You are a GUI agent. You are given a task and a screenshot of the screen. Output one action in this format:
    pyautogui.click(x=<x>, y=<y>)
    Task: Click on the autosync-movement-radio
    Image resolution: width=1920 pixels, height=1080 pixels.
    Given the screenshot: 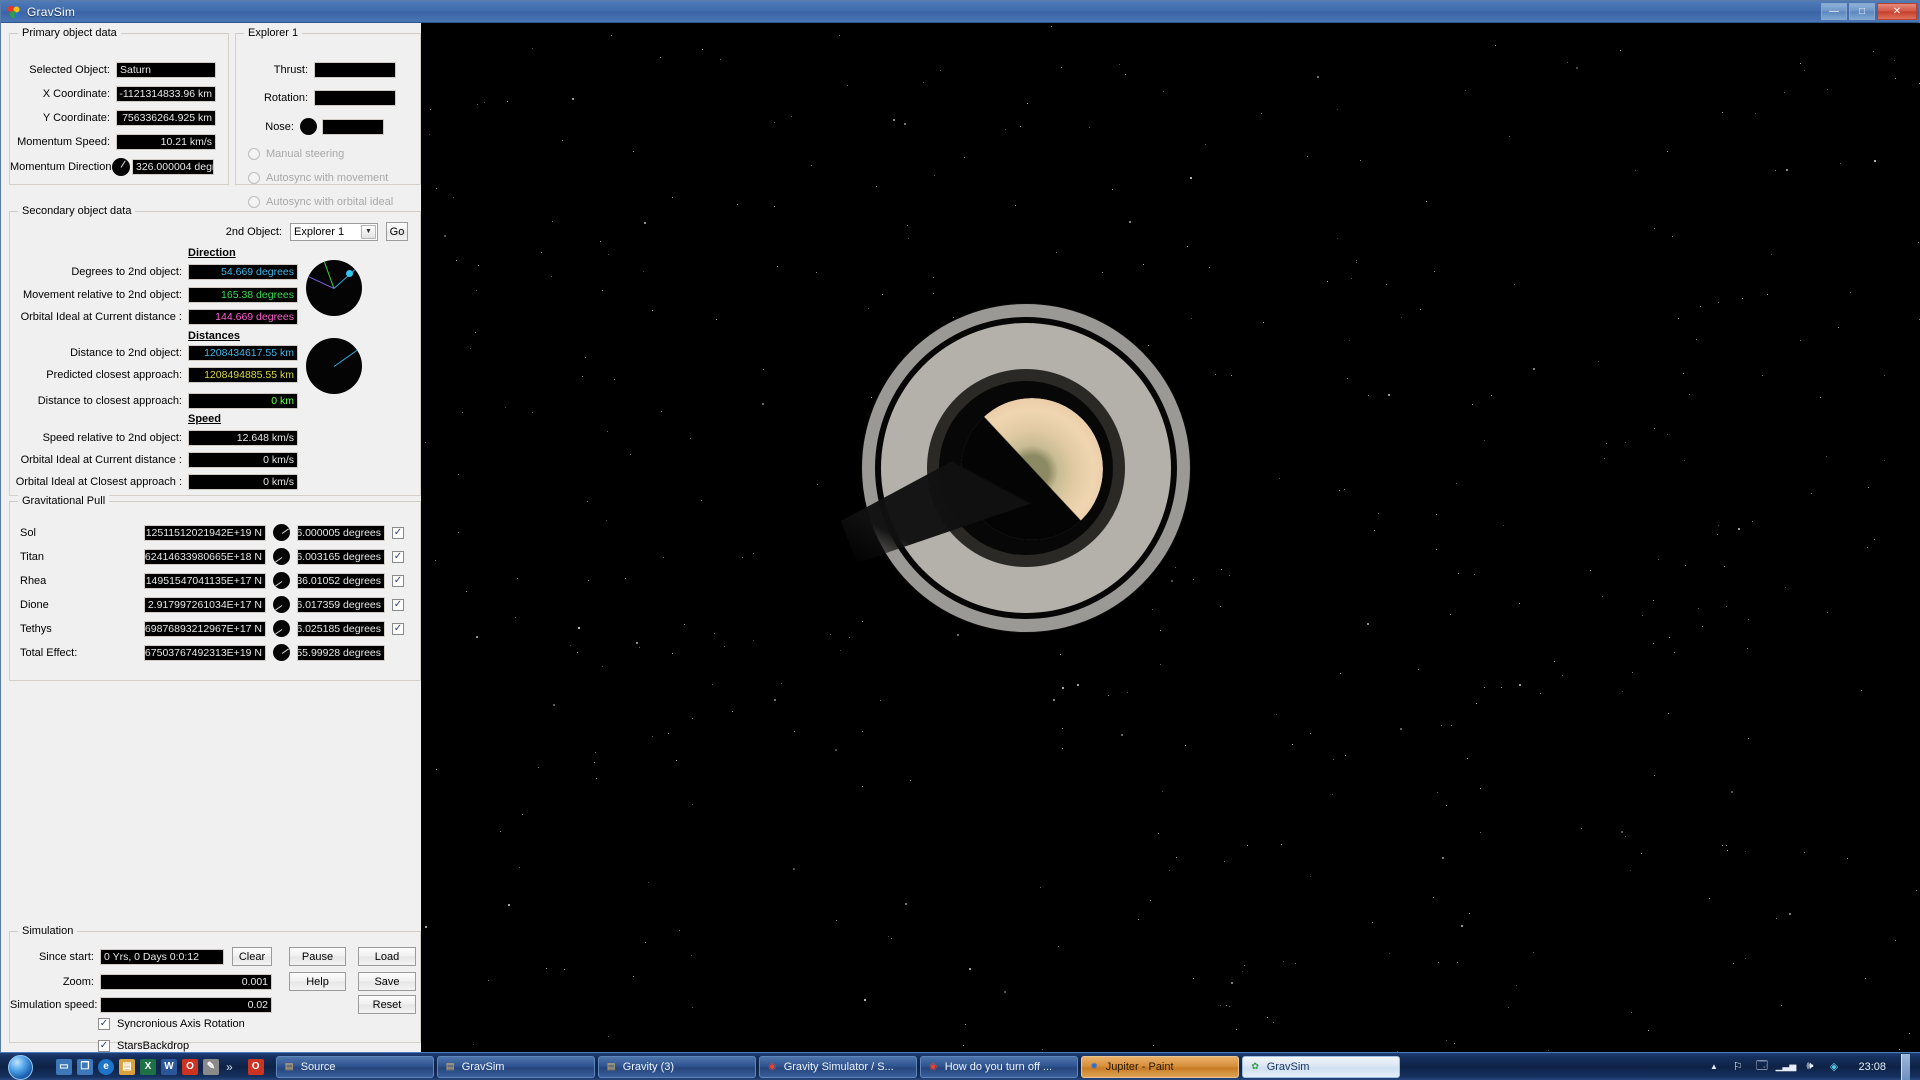 What is the action you would take?
    pyautogui.click(x=254, y=178)
    